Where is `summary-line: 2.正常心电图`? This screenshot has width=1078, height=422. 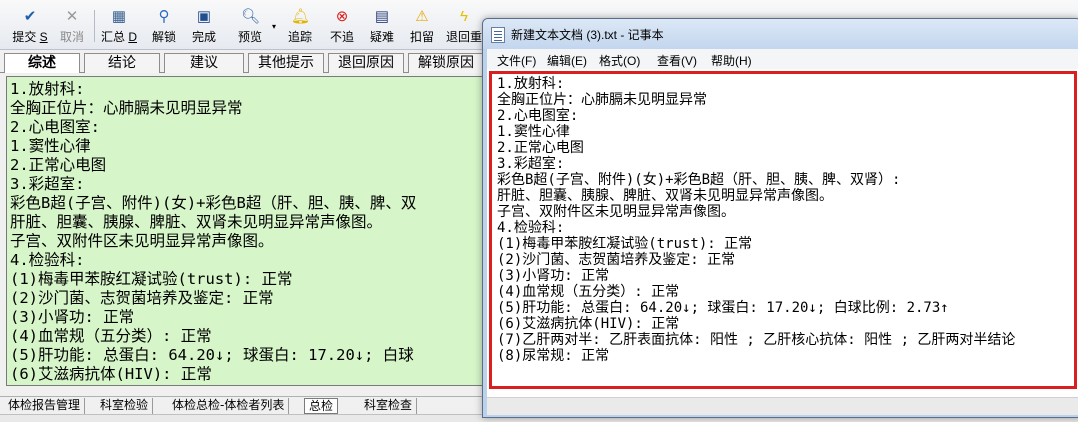
summary-line: 2.正常心电图 is located at coordinates (58, 165).